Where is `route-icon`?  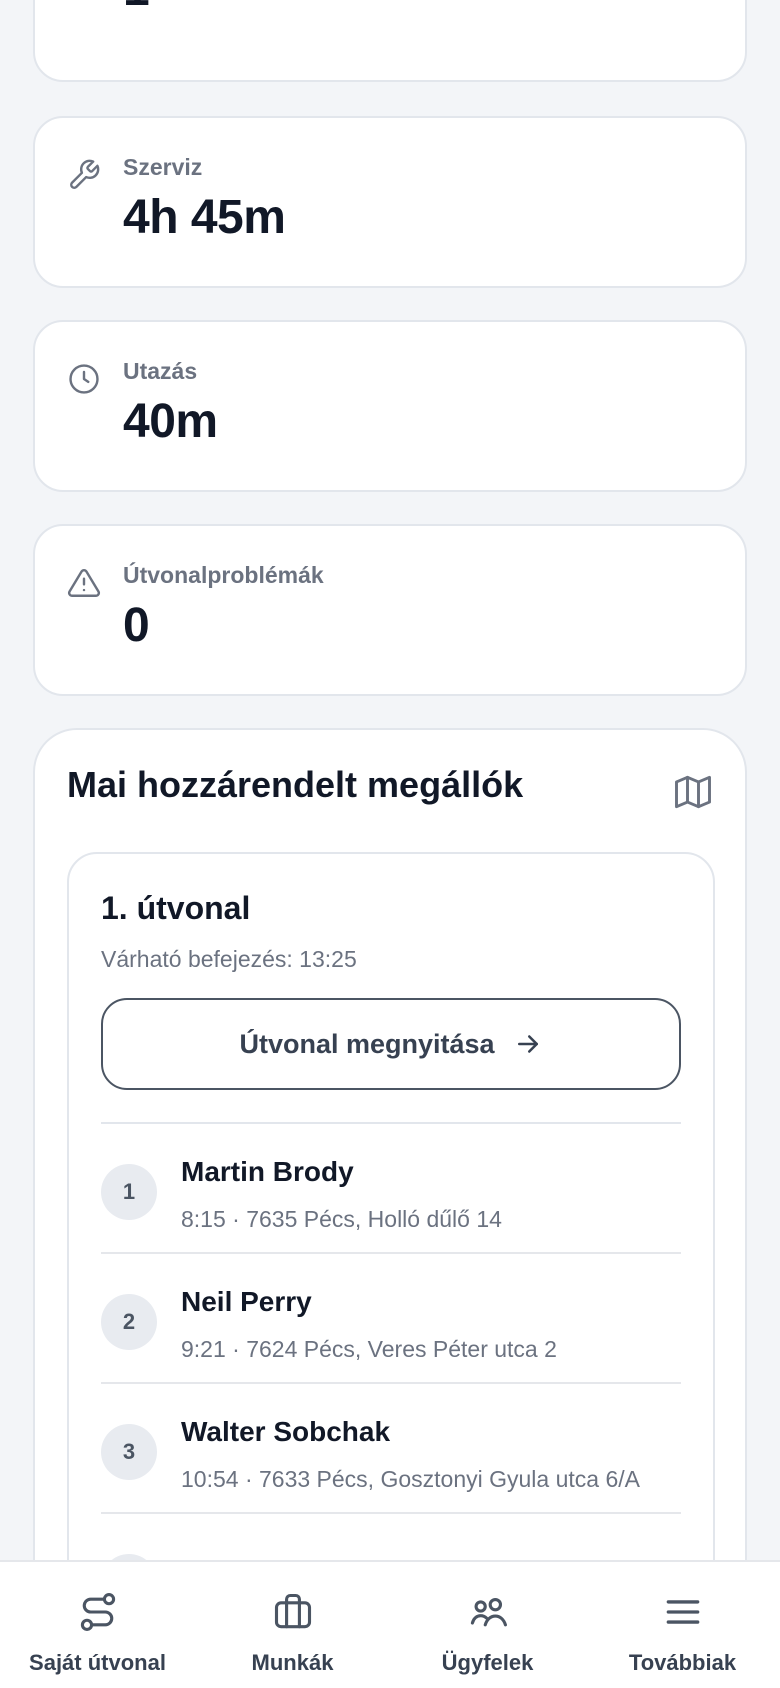
route-icon is located at coordinates (98, 1612).